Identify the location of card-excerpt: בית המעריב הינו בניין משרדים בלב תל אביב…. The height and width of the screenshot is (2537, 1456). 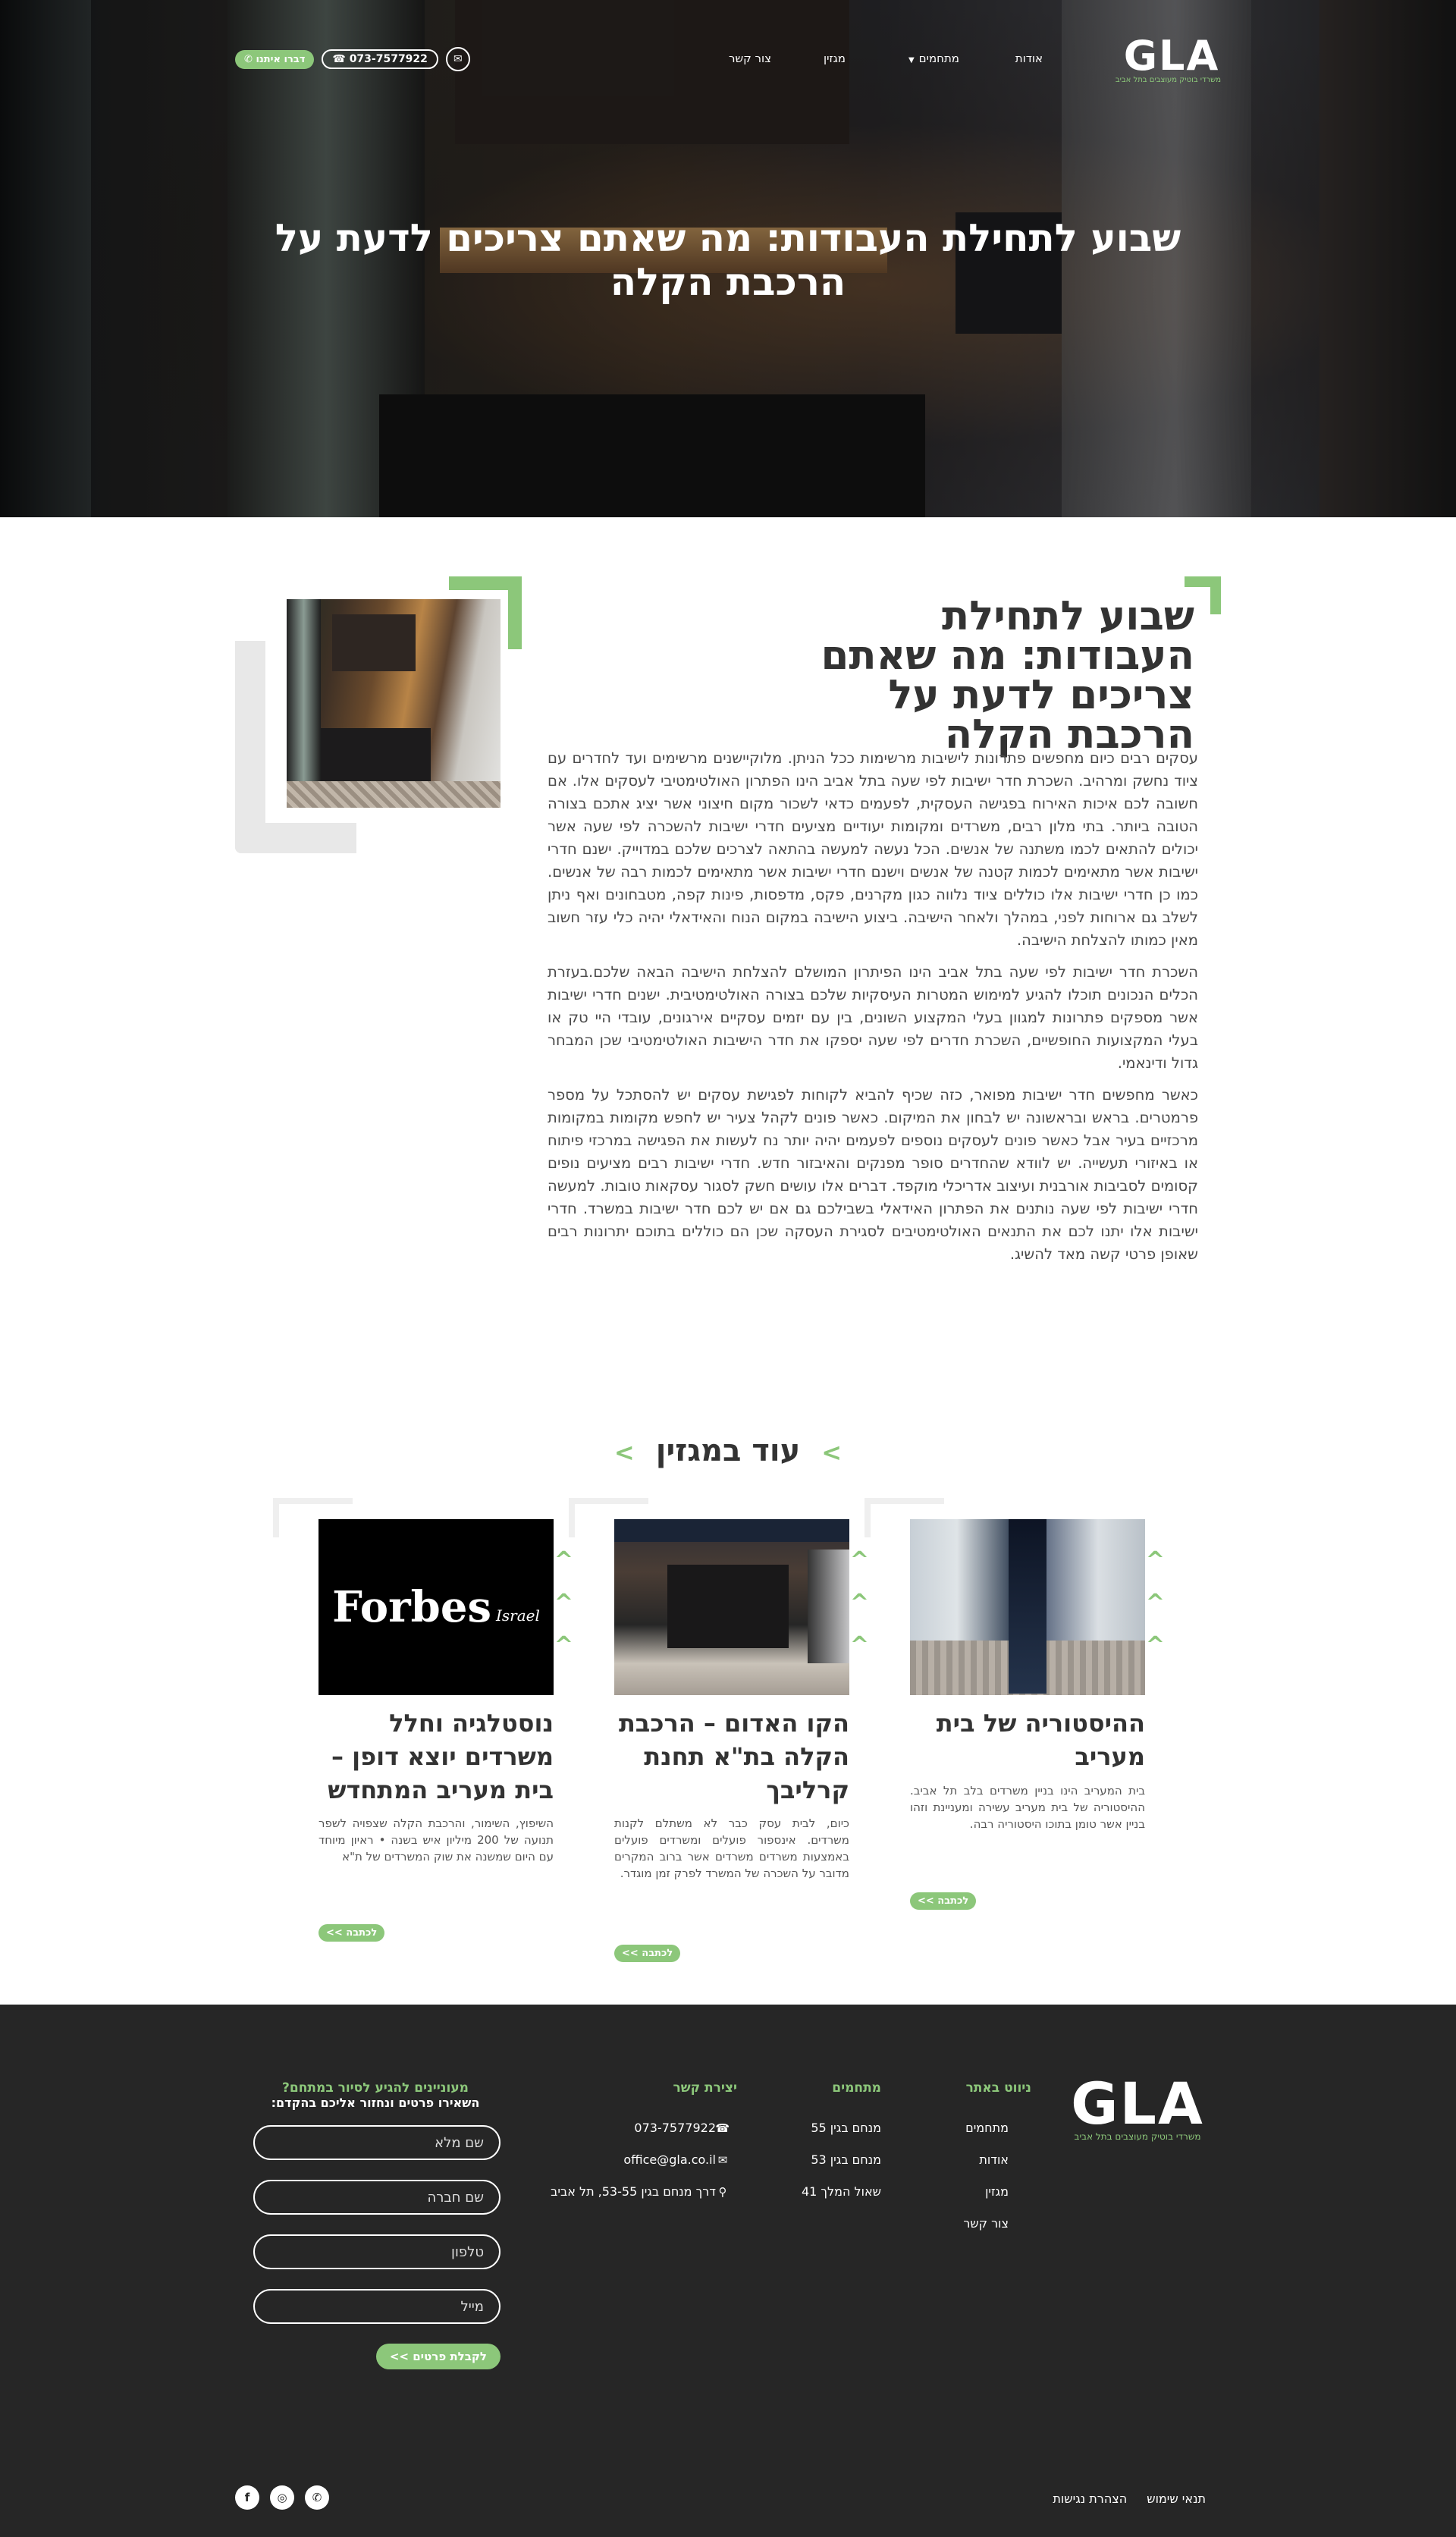
(1027, 1807).